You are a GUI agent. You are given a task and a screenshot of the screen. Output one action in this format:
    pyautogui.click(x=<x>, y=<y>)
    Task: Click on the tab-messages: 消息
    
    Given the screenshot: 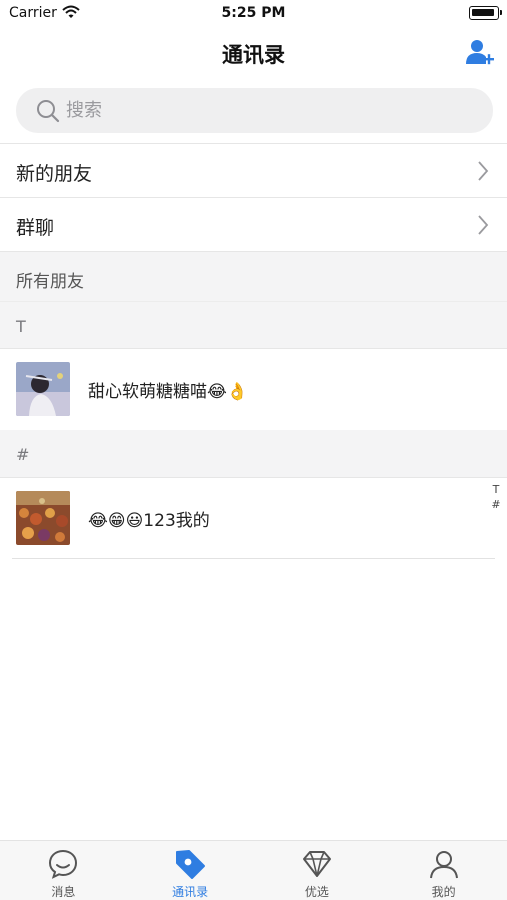 What is the action you would take?
    pyautogui.click(x=63, y=870)
    